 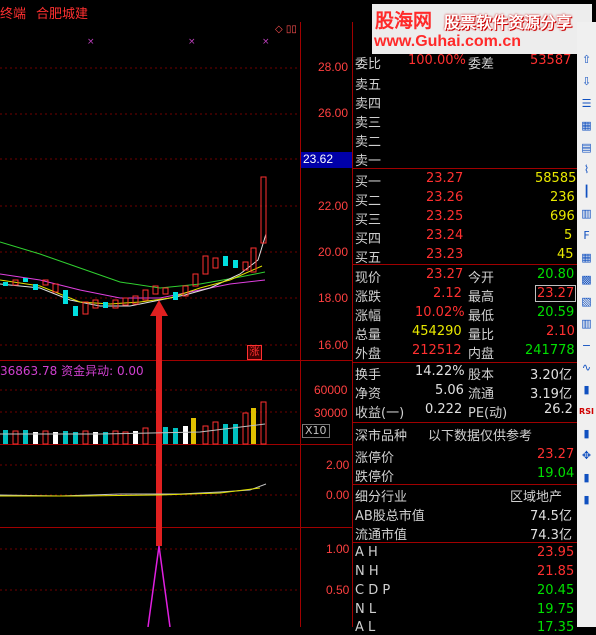 I want to click on volume-value: 36863.78, so click(x=29, y=371).